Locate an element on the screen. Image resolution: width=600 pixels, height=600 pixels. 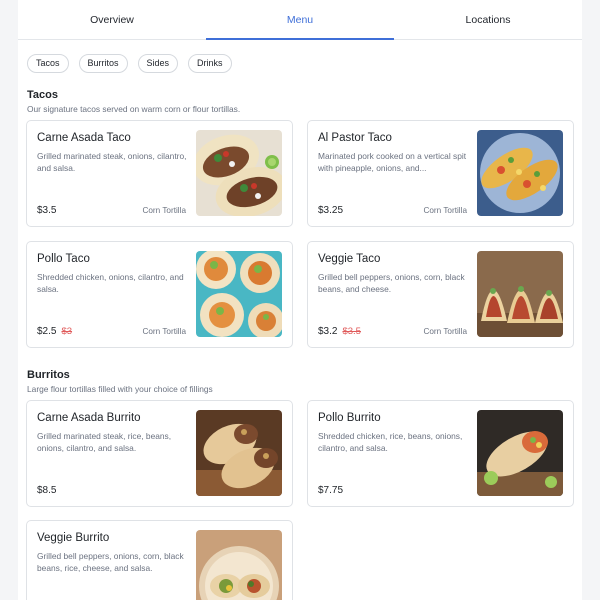
section-title-tacos: Tacos is located at coordinates (42, 95).